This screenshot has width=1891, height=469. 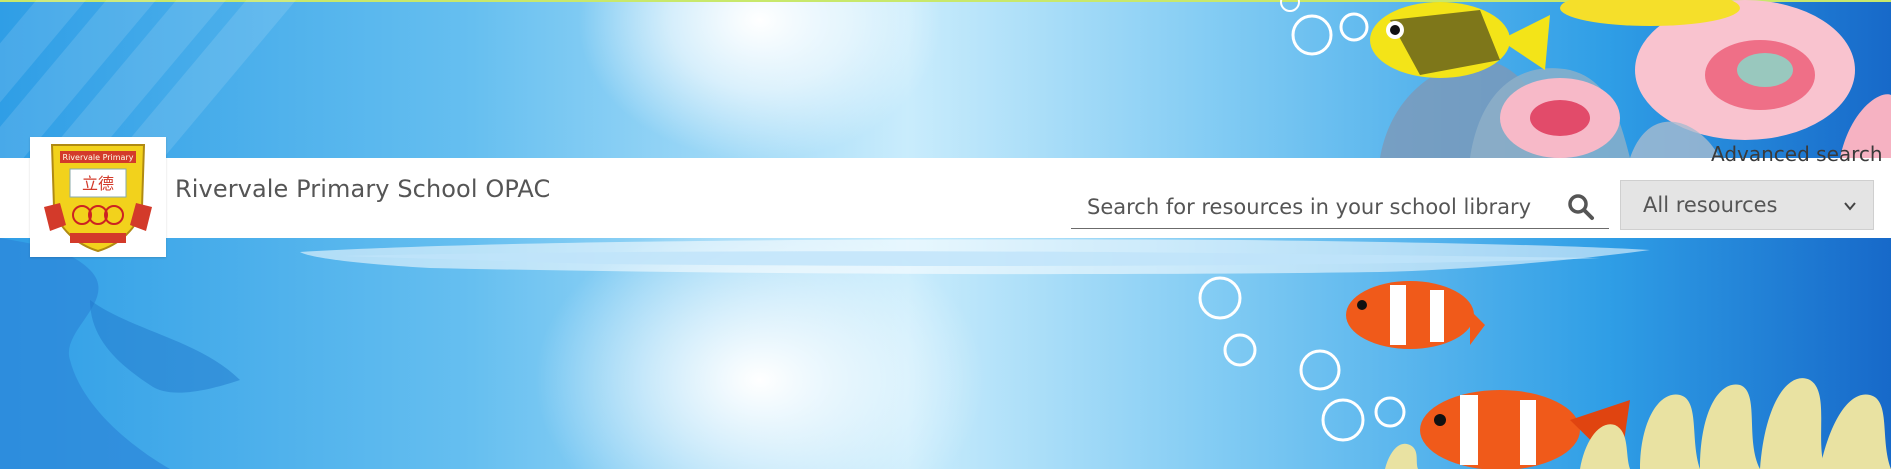 I want to click on school-logo: Rivervale Primary 立德, so click(x=98, y=197).